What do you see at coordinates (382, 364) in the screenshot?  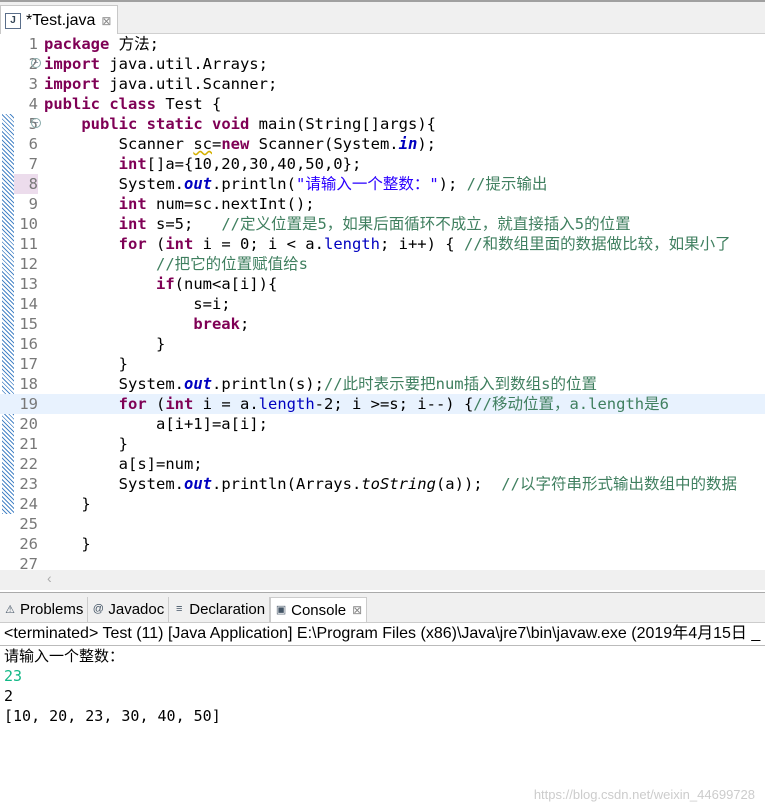 I see `code-line: 17 }` at bounding box center [382, 364].